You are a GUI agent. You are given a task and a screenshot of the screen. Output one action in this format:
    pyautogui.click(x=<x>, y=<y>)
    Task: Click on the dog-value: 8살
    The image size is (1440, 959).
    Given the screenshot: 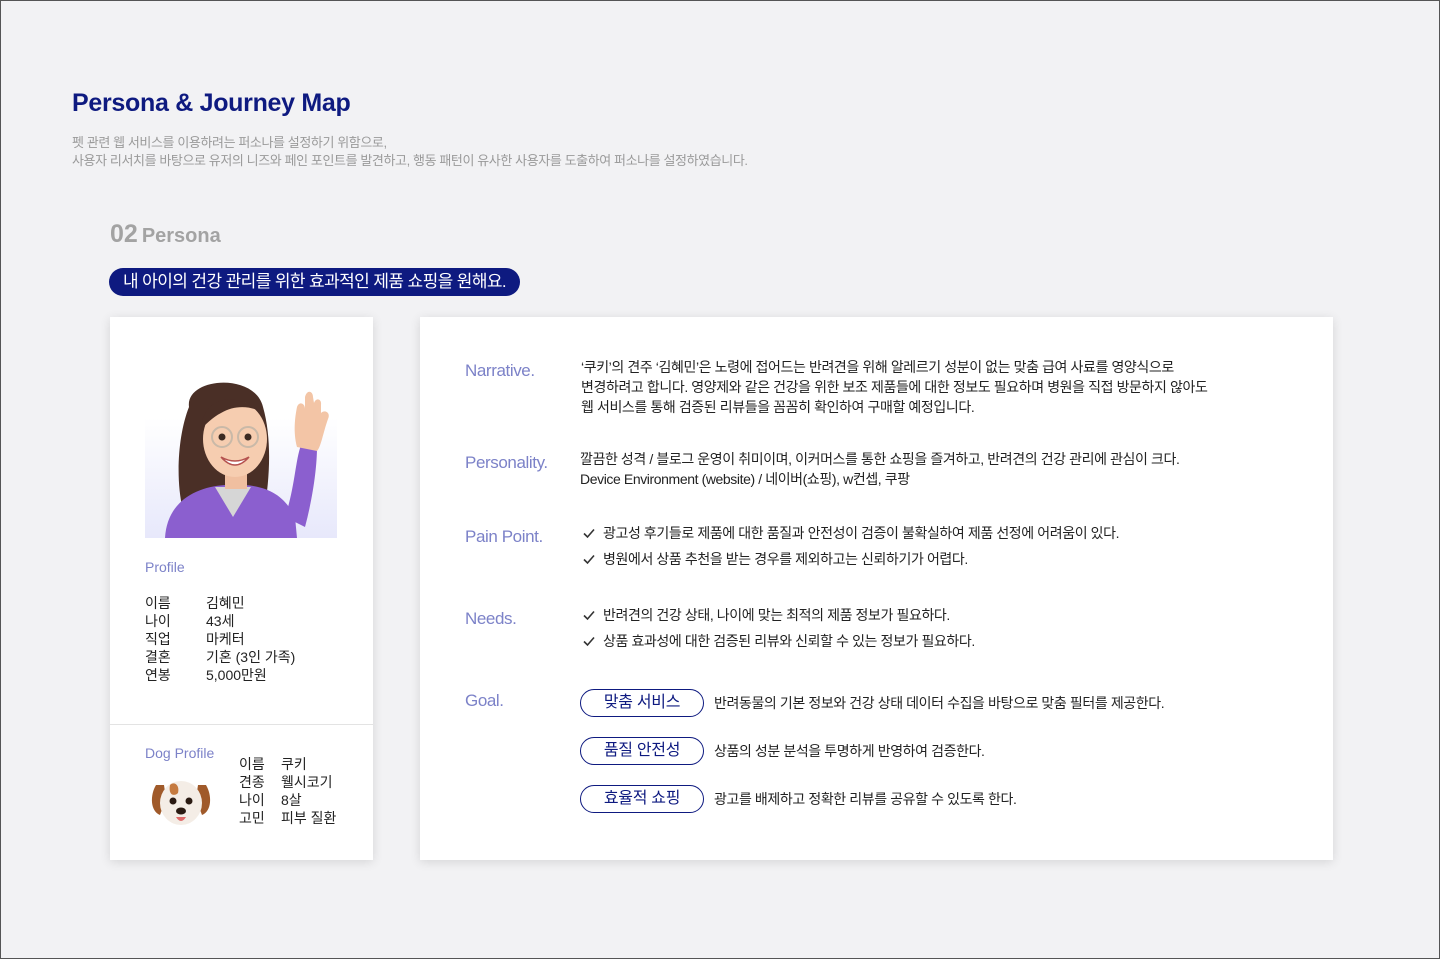 What is the action you would take?
    pyautogui.click(x=291, y=800)
    